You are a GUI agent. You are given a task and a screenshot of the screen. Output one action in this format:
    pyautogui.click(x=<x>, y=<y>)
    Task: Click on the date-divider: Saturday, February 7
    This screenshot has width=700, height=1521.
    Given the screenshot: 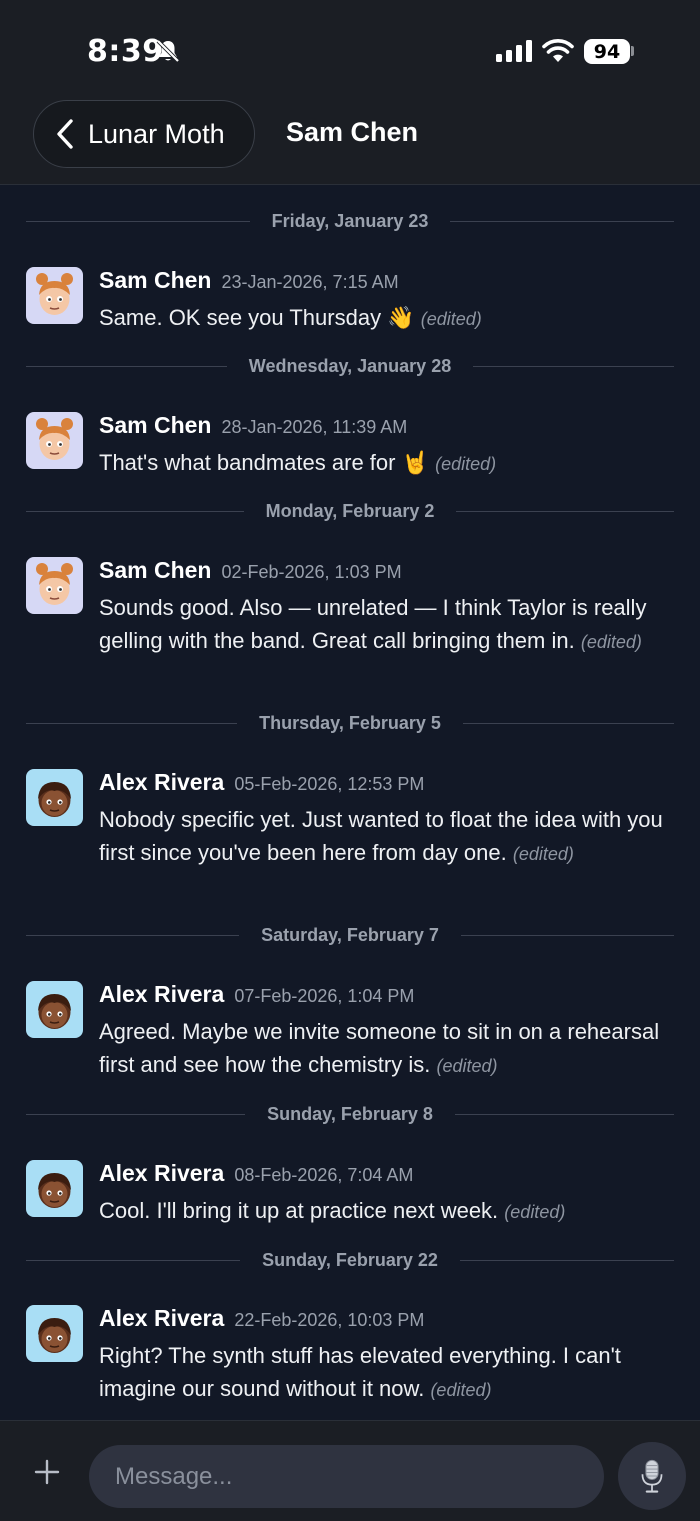 What is the action you would take?
    pyautogui.click(x=350, y=935)
    